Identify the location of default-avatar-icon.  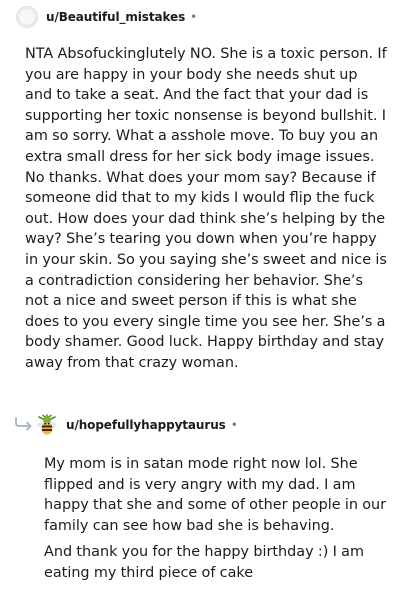
(27, 17).